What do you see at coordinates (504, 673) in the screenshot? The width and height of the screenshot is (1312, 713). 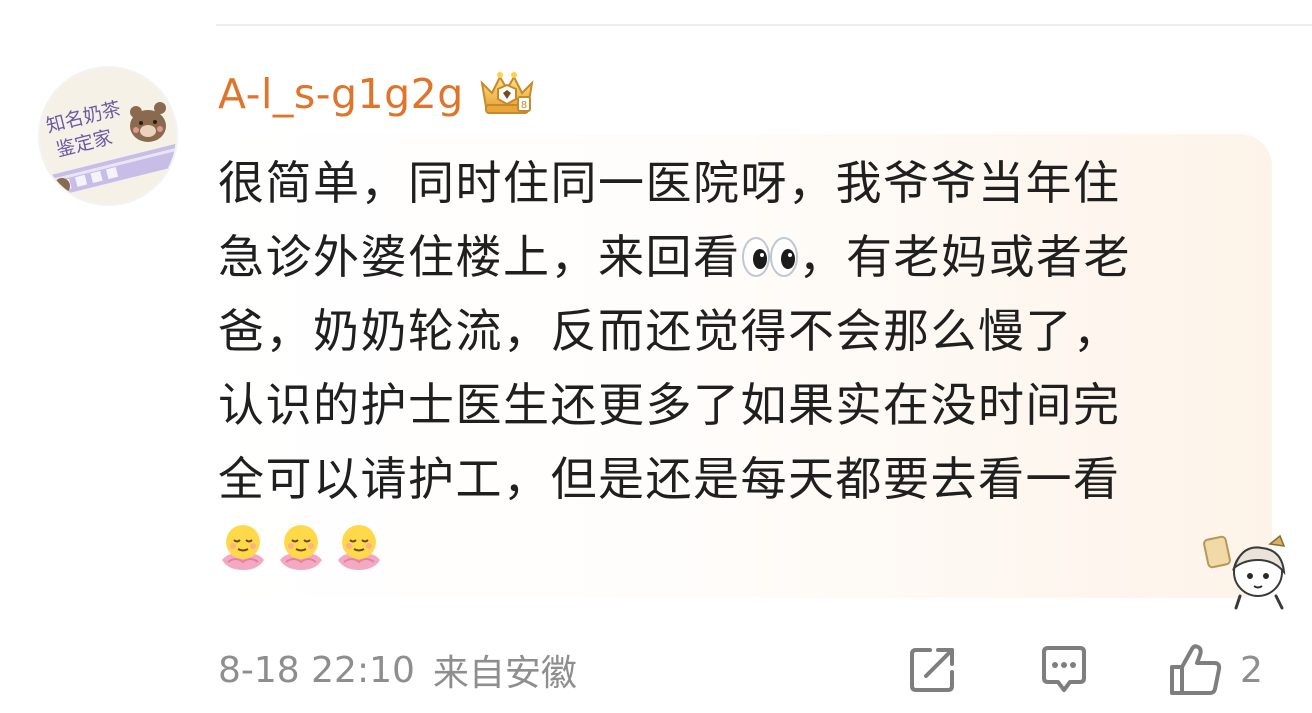 I see `location: 来自安徽` at bounding box center [504, 673].